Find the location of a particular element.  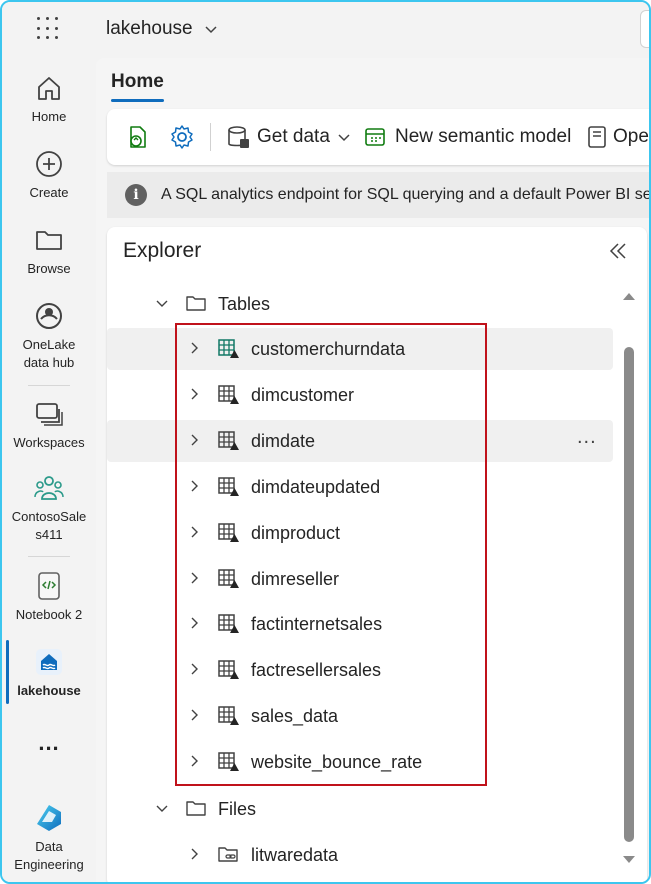

database-icon is located at coordinates (238, 137).